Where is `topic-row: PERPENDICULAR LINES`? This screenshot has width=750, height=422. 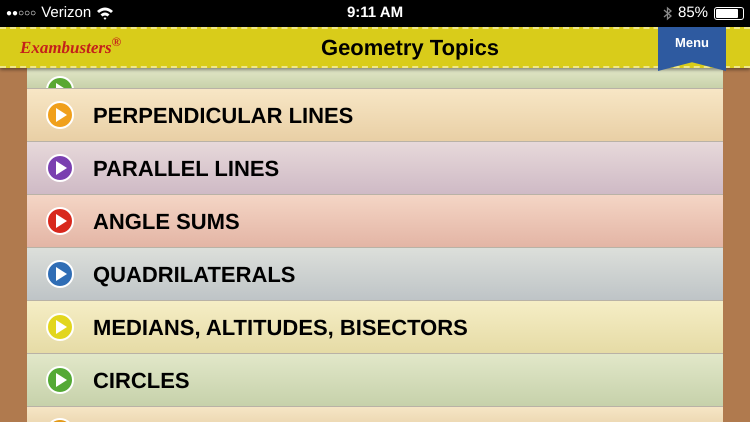
topic-row: PERPENDICULAR LINES is located at coordinates (375, 115).